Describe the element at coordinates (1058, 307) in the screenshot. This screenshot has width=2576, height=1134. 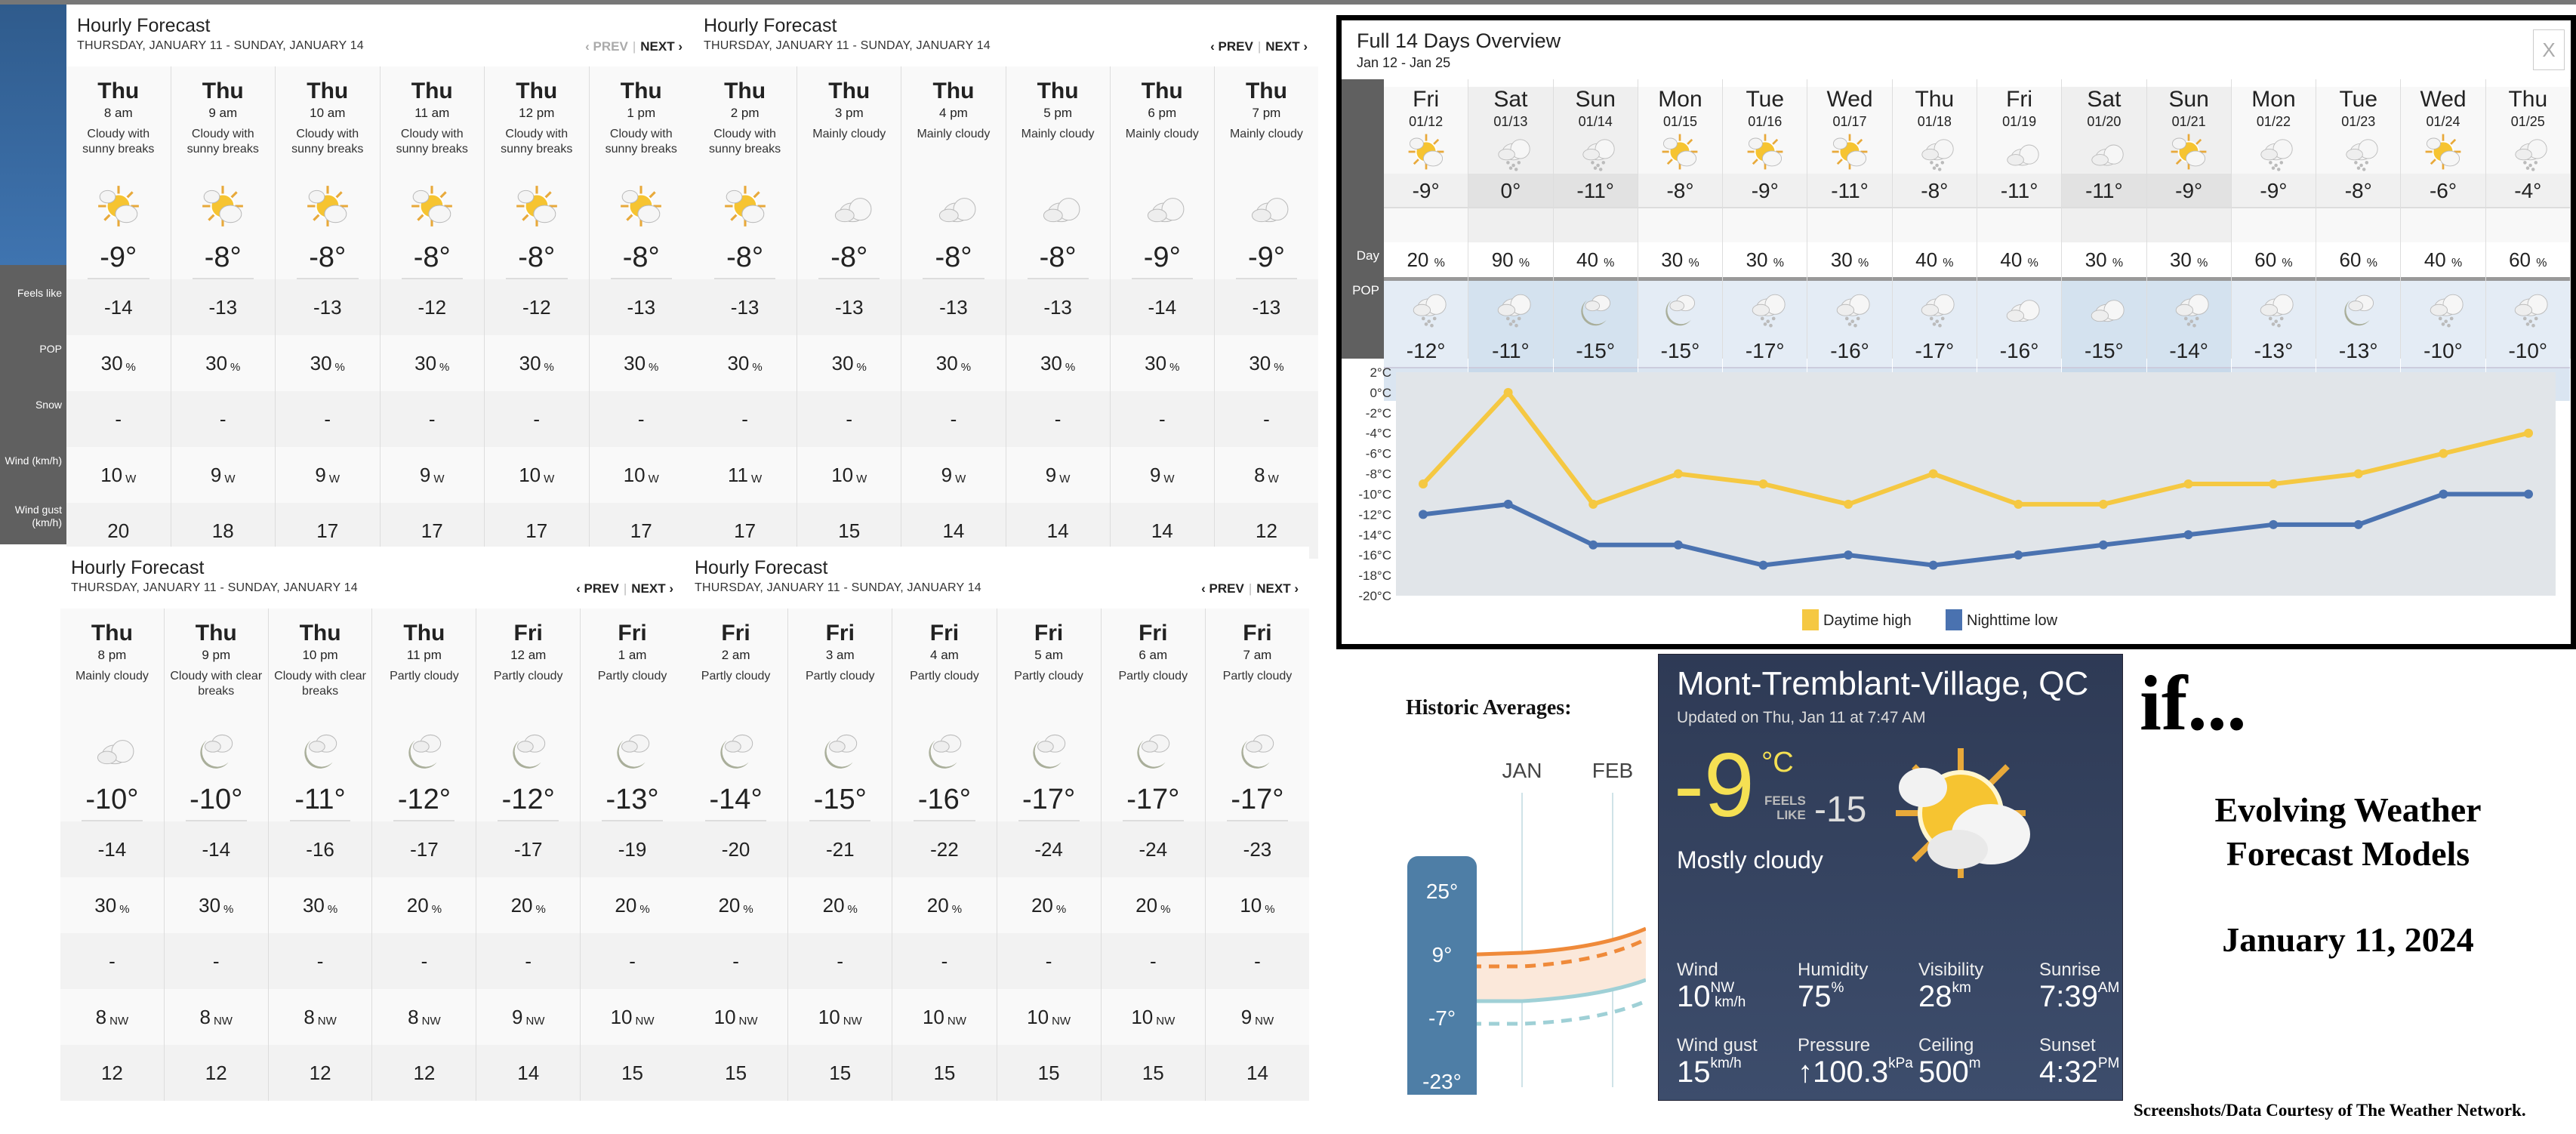
I see `hour-feels-like: -13` at that location.